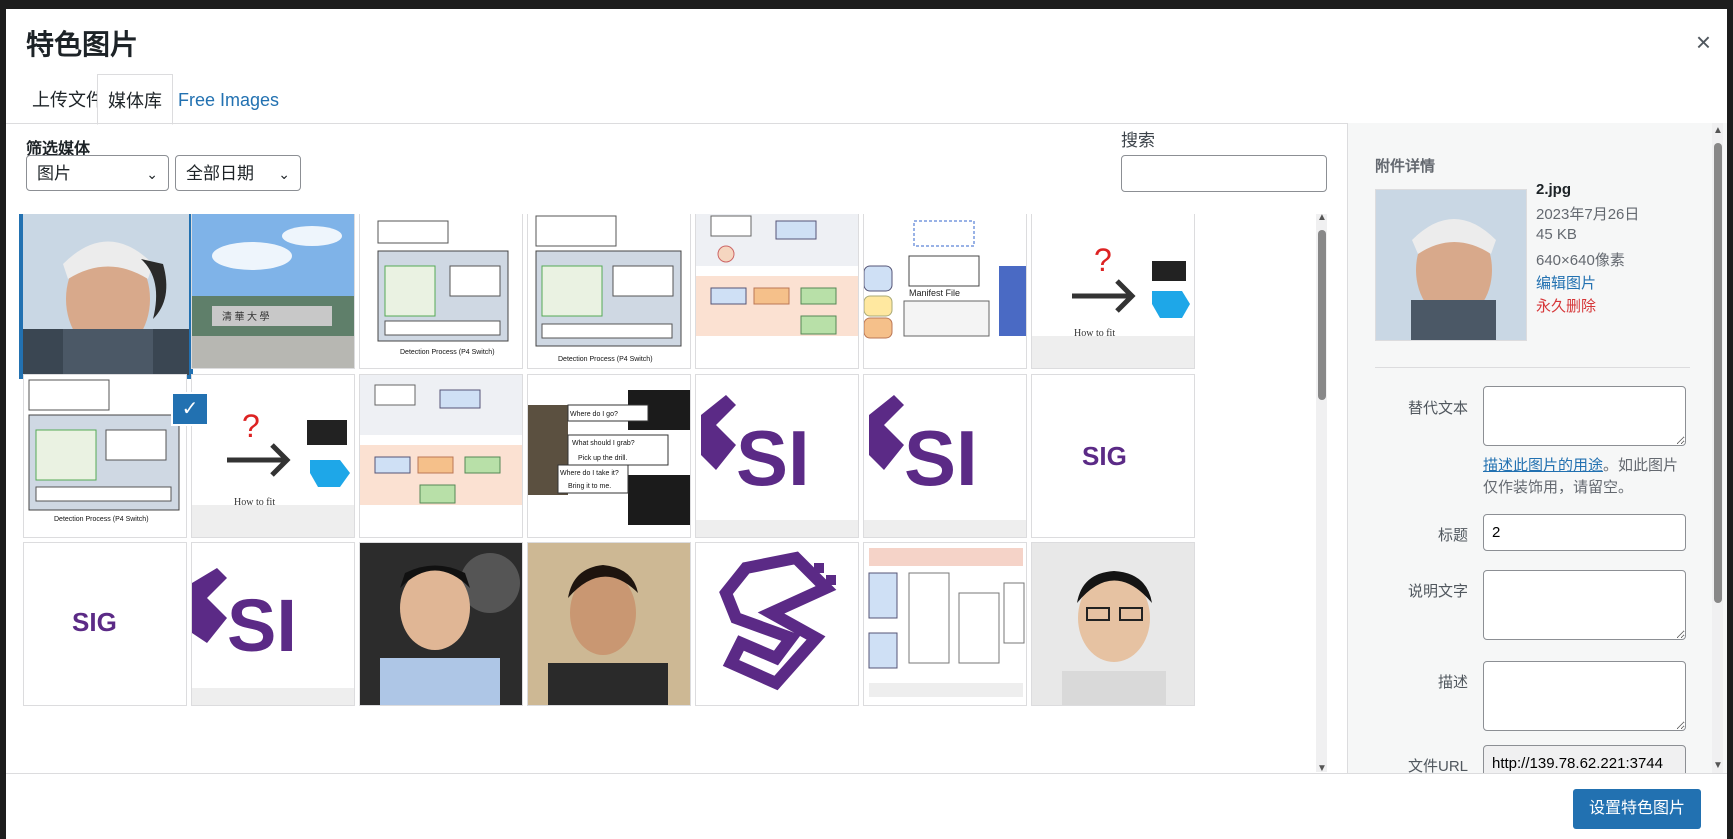 This screenshot has height=839, width=1733. Describe the element at coordinates (1437, 408) in the screenshot. I see `alt-text-label: 替代文本` at that location.